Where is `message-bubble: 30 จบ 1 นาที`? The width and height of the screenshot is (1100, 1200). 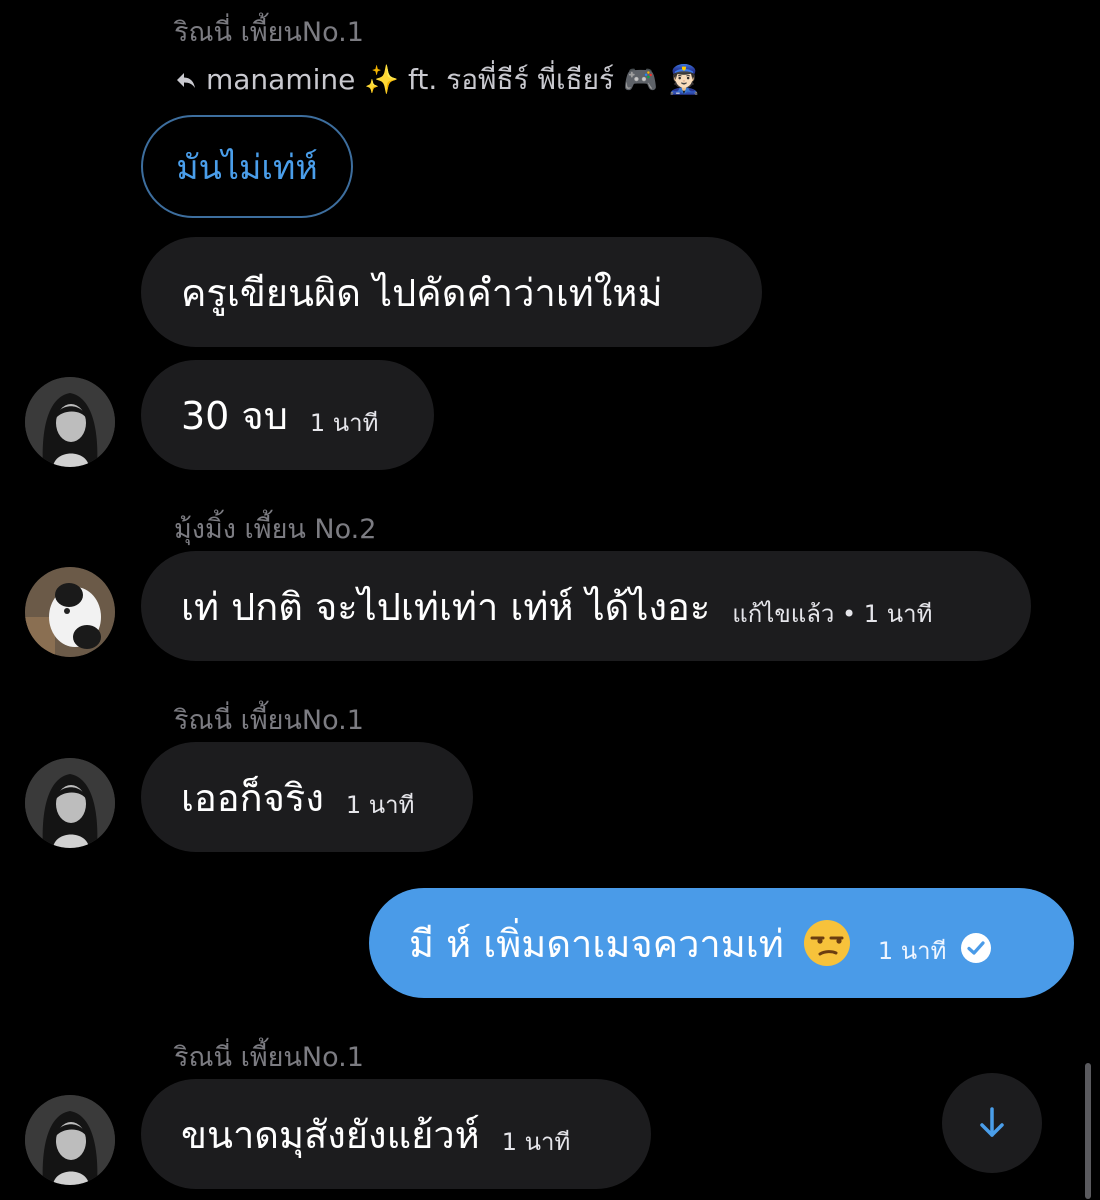
message-bubble: 30 จบ 1 นาที is located at coordinates (287, 415).